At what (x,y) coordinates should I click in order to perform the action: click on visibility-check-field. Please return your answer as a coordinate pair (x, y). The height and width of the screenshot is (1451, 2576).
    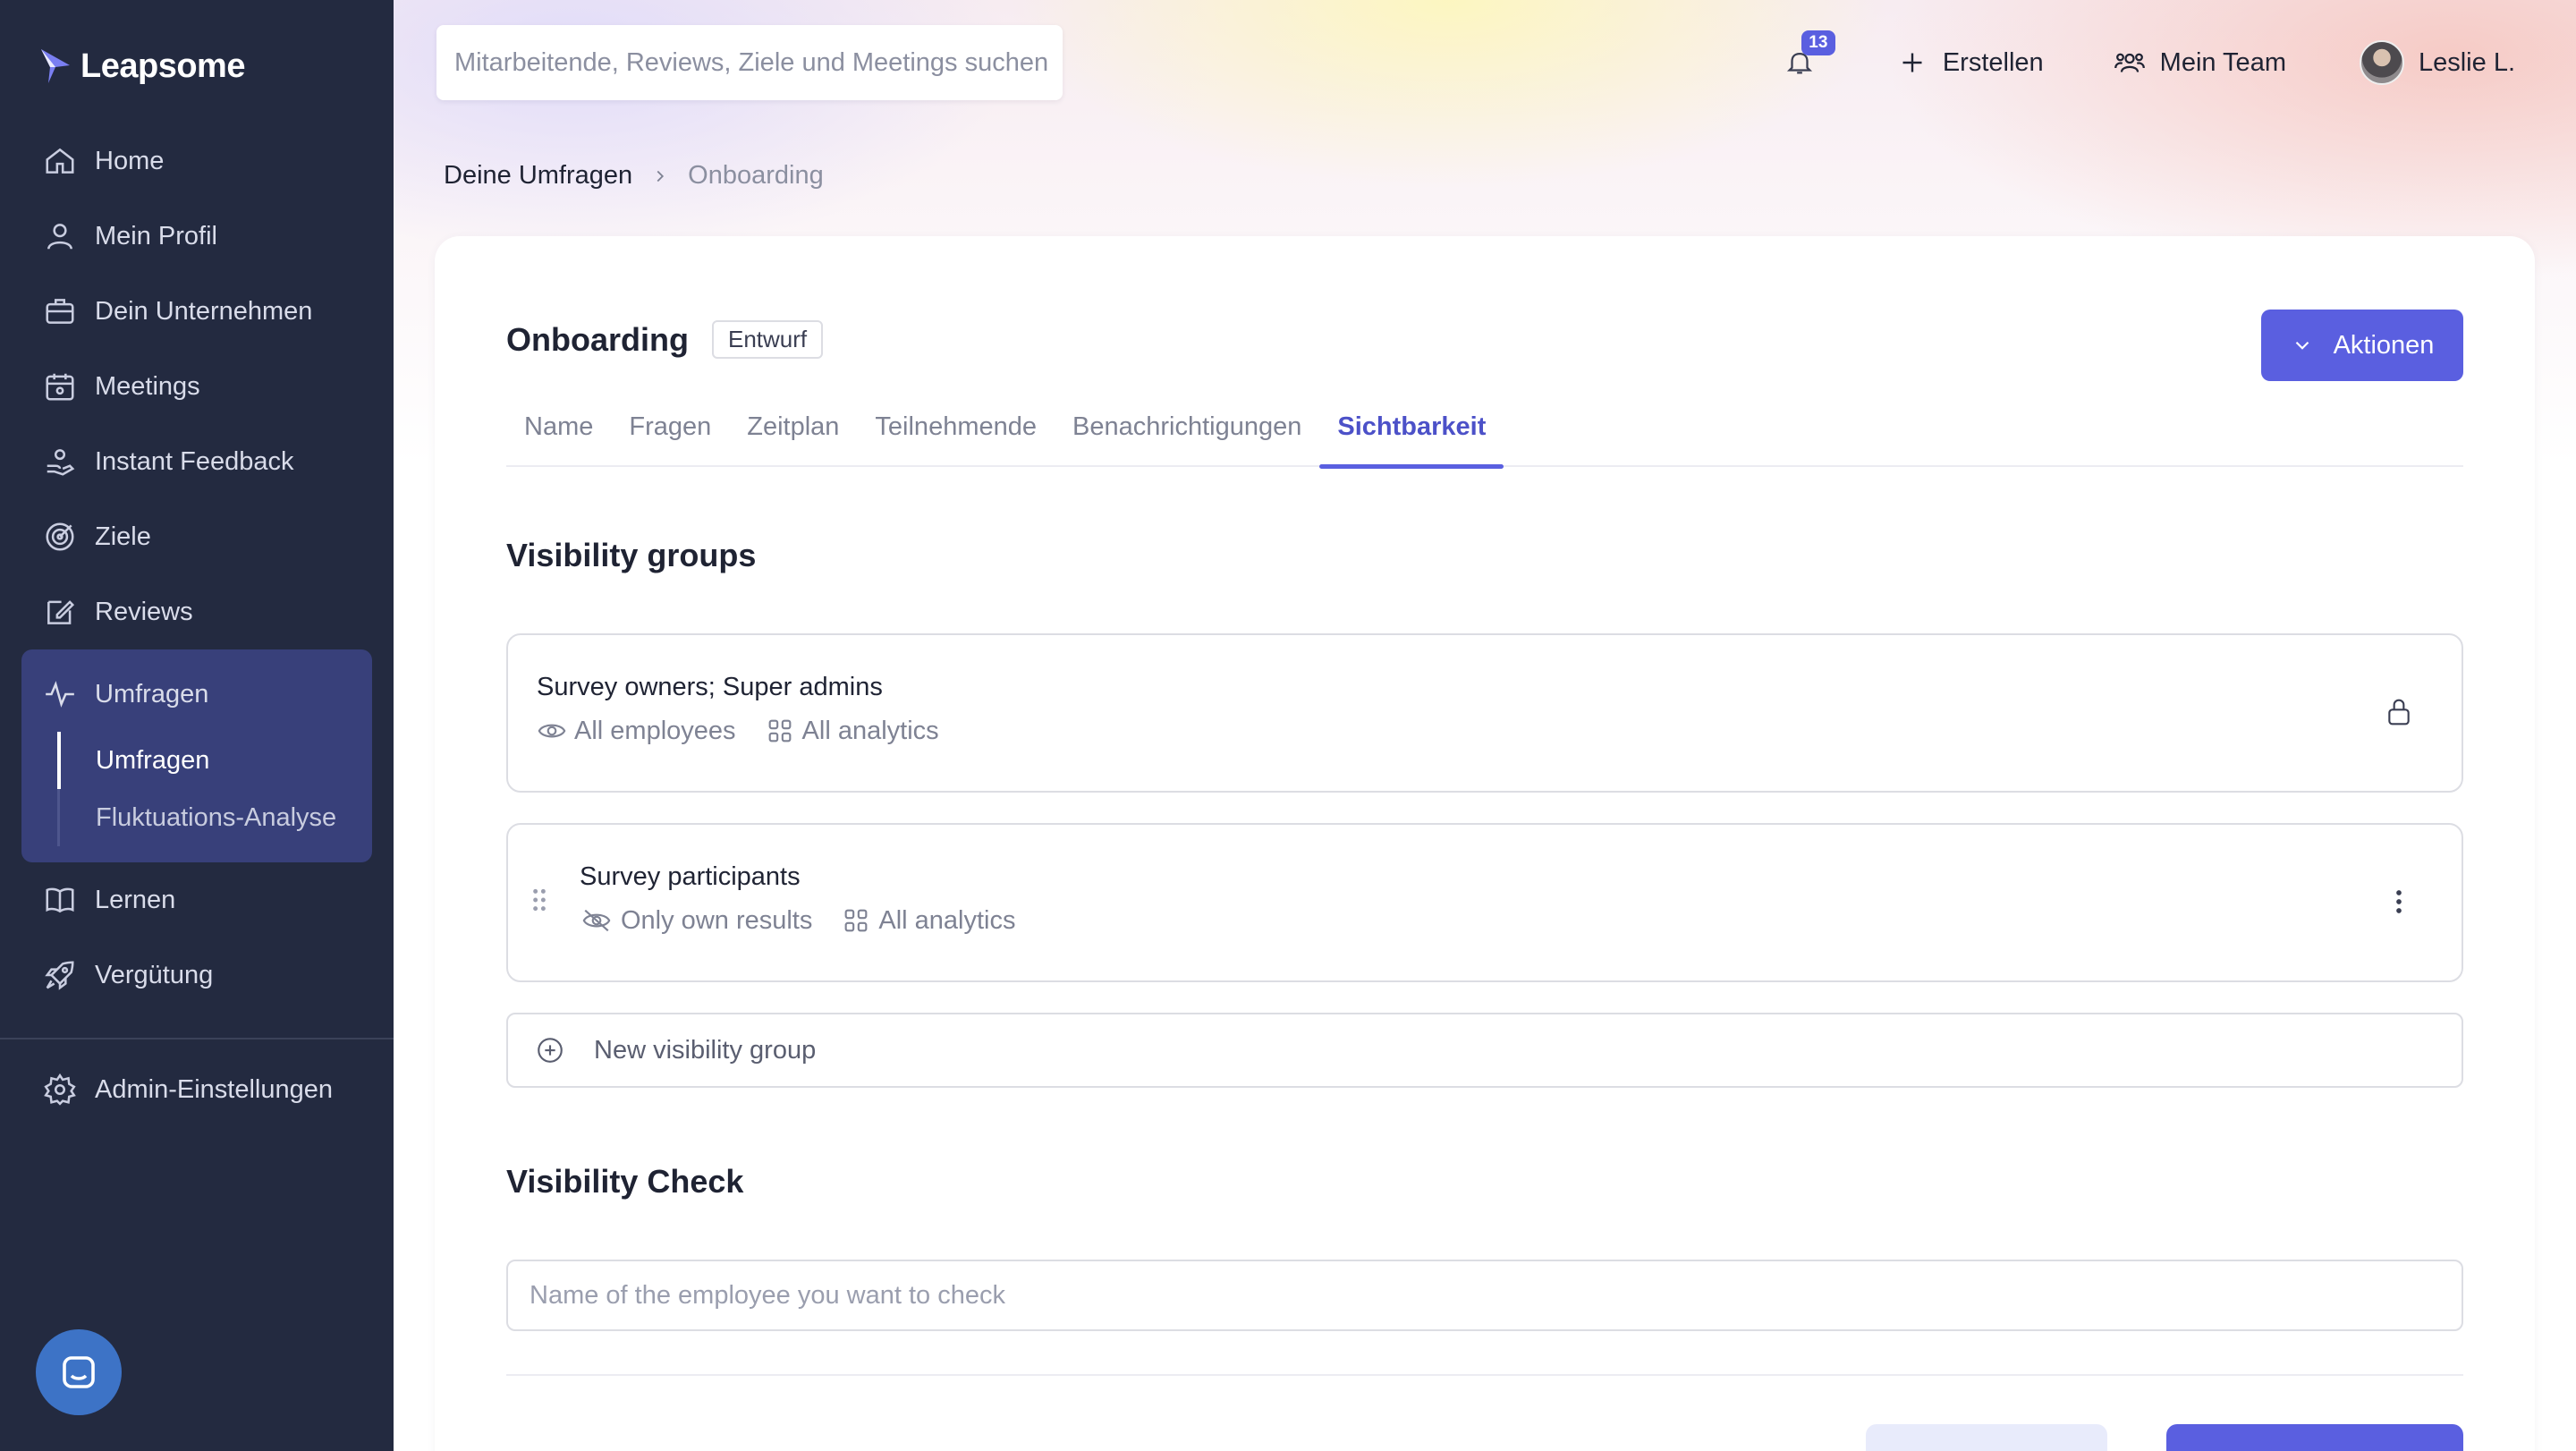
    Looking at the image, I should click on (1484, 1295).